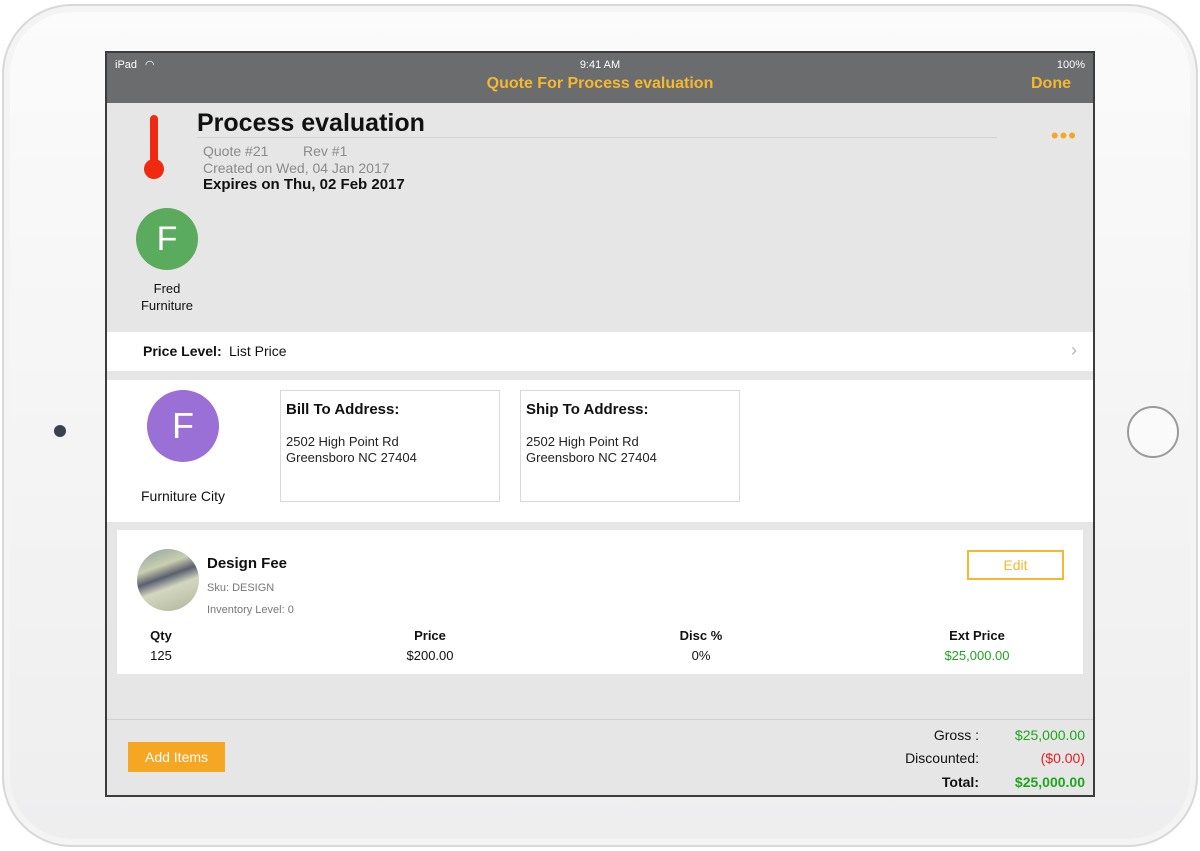 The width and height of the screenshot is (1200, 851). Describe the element at coordinates (183, 496) in the screenshot. I see `customer-name: Furniture City` at that location.